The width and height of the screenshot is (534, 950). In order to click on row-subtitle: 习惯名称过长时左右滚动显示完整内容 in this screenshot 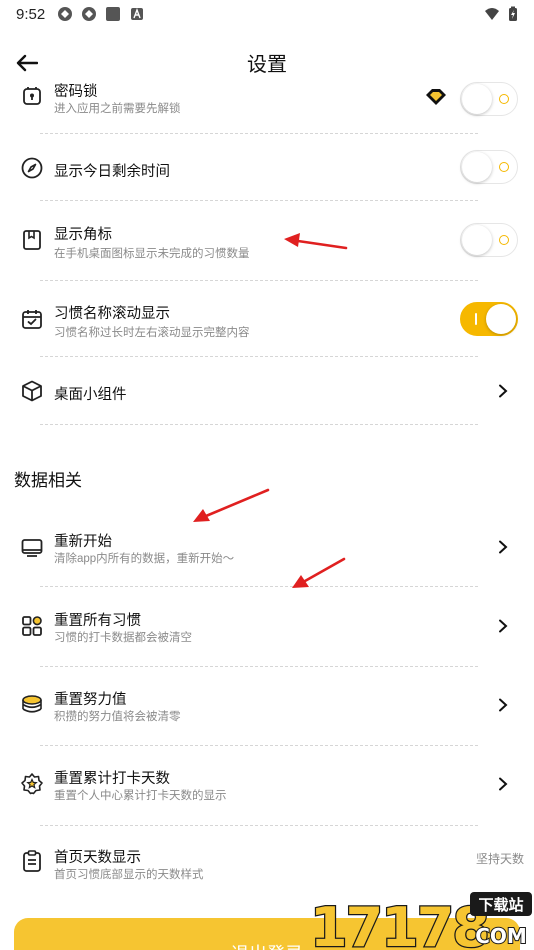, I will do `click(152, 333)`.